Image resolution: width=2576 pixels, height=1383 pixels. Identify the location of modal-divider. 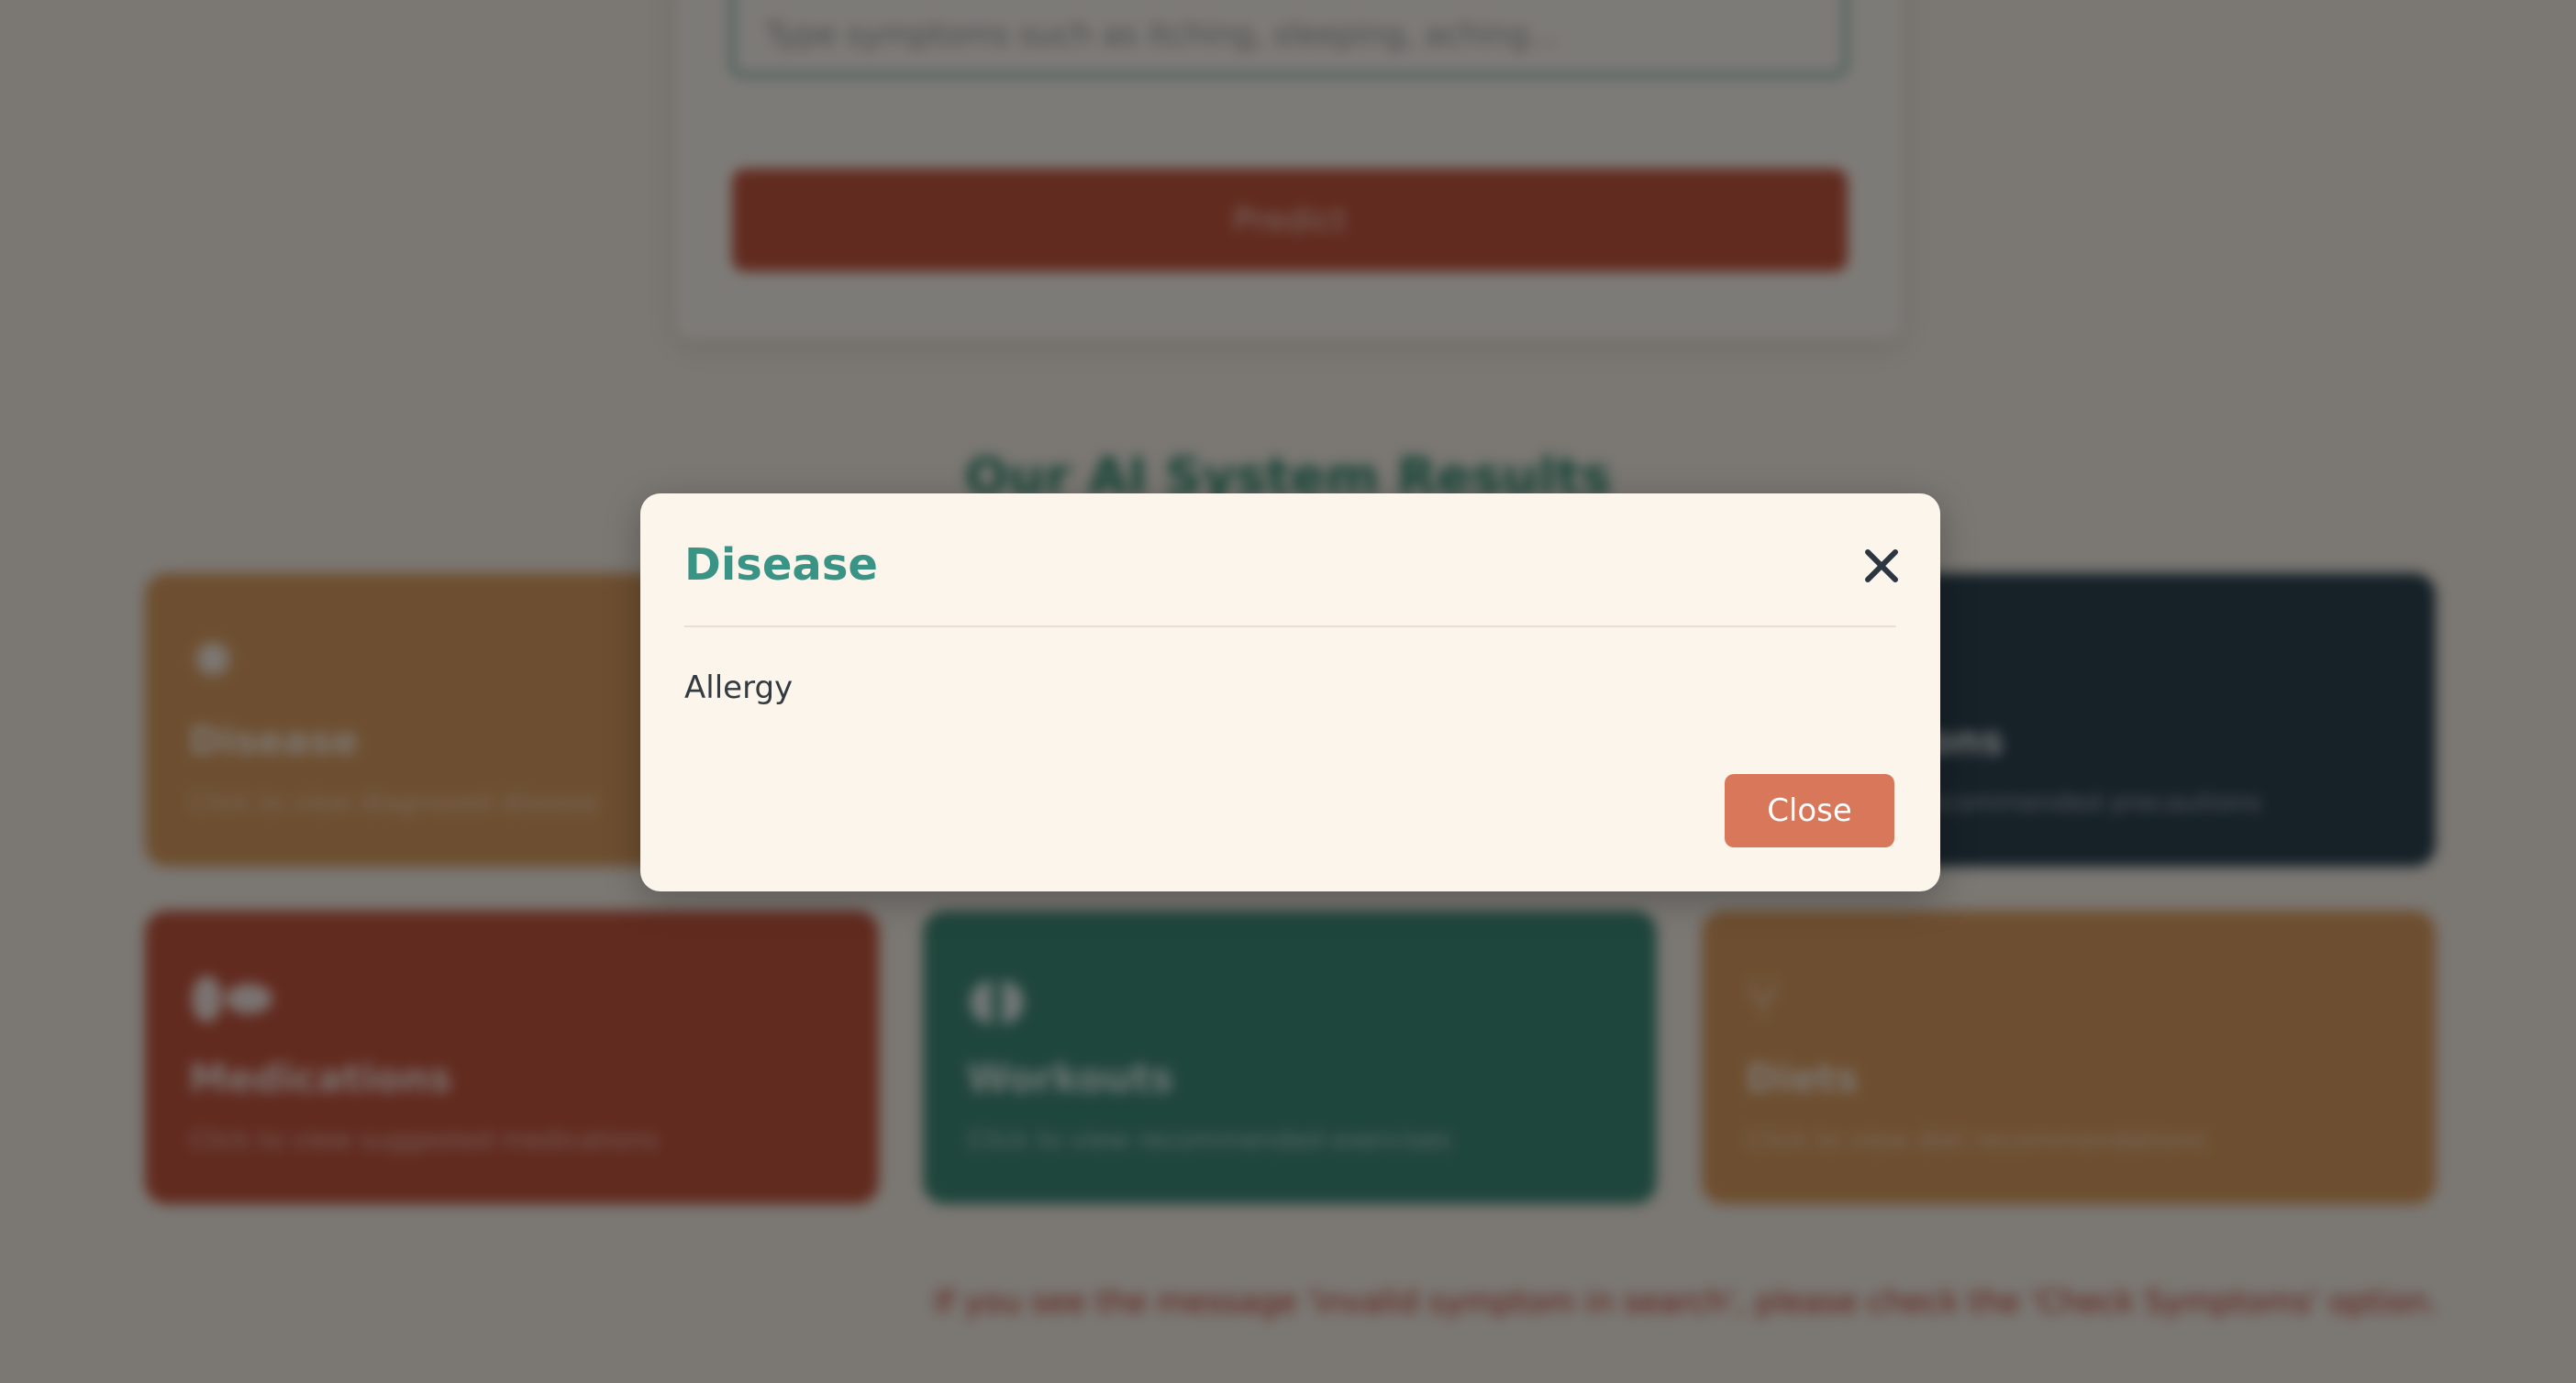
(1290, 626).